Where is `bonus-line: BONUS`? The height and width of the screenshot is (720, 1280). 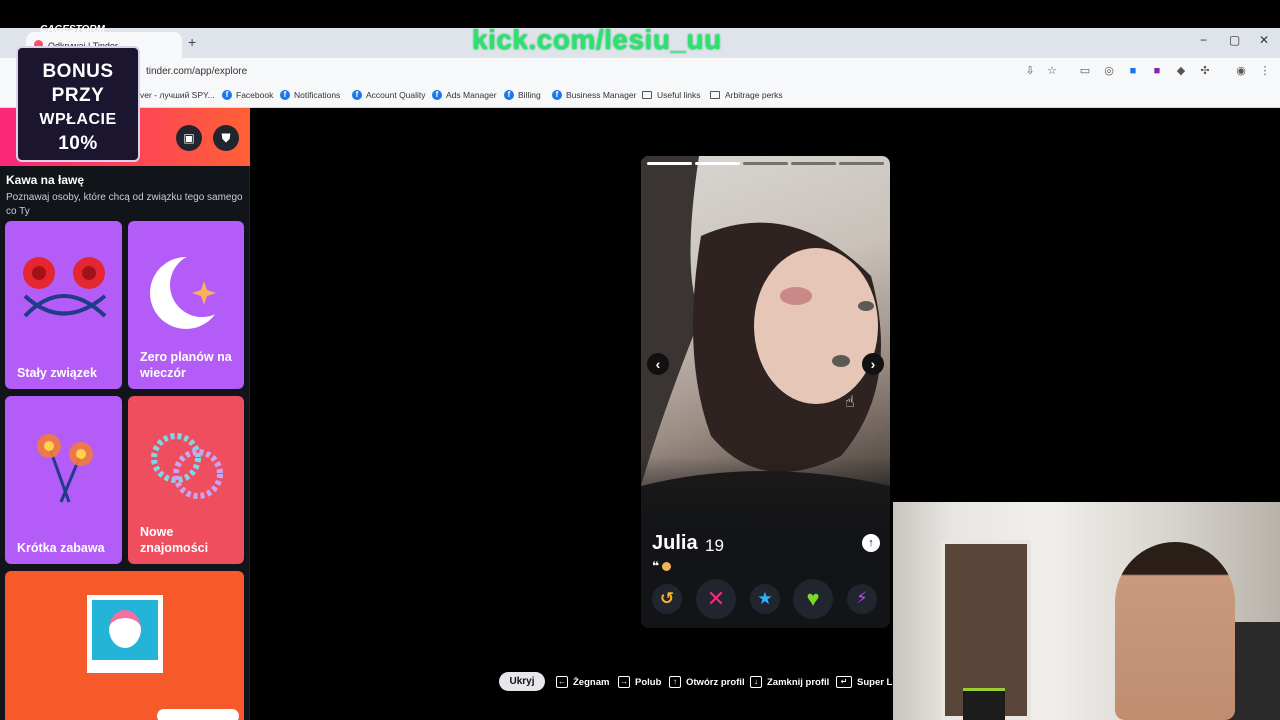
bonus-line: BONUS is located at coordinates (78, 71).